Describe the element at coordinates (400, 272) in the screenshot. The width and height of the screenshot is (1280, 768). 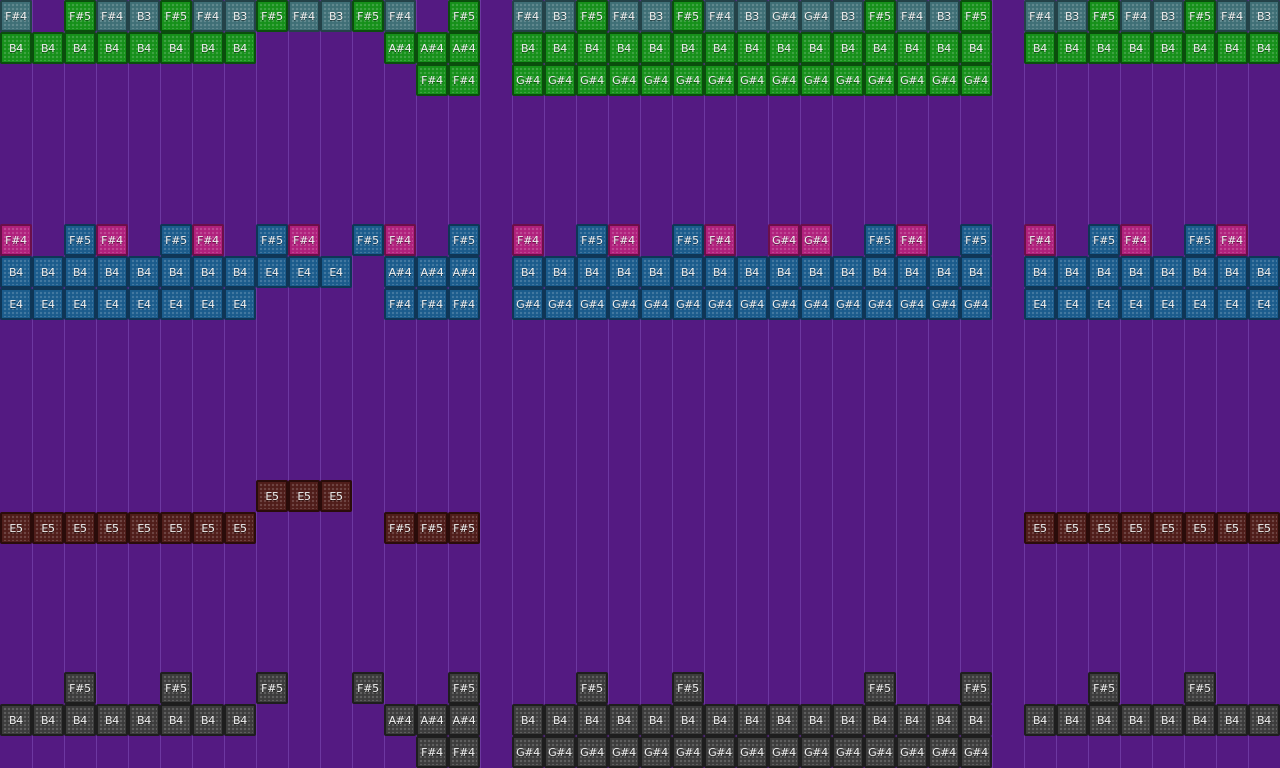
I see `note-block: A#4` at that location.